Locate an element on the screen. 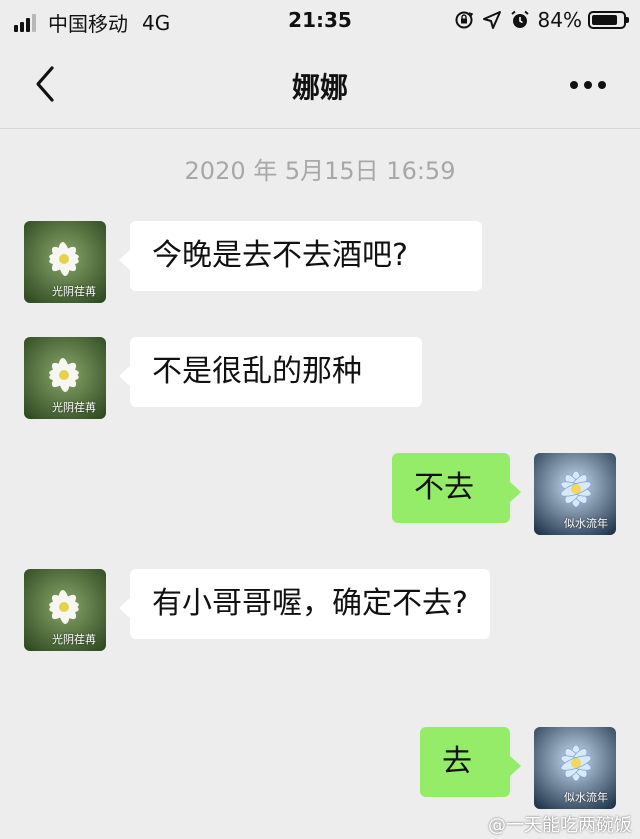  battery-icon is located at coordinates (608, 20).